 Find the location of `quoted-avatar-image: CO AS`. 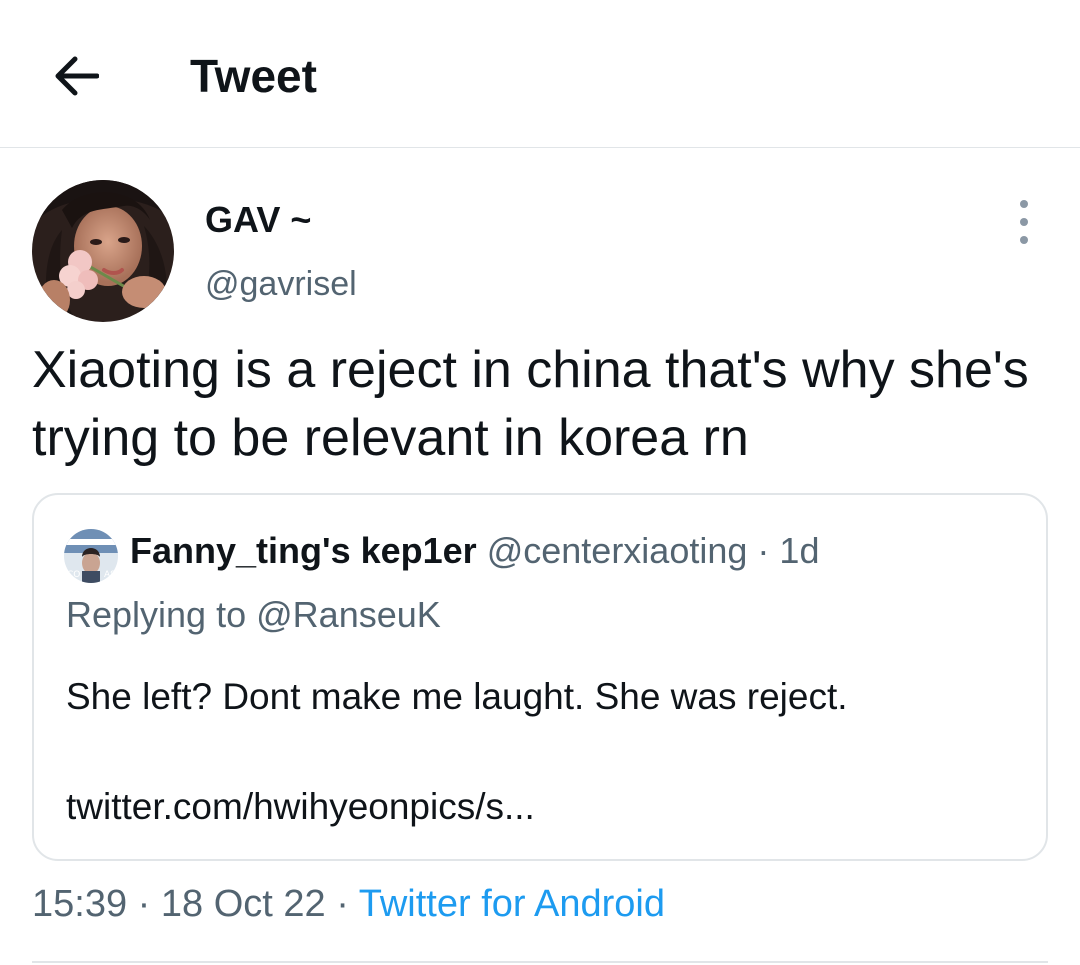

quoted-avatar-image: CO AS is located at coordinates (91, 556).